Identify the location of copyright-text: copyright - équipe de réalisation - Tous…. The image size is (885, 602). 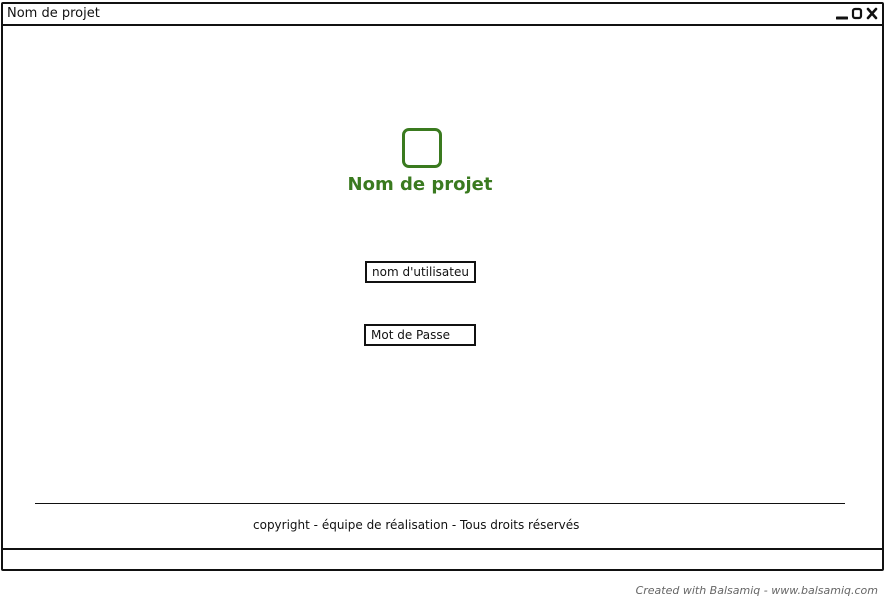
(416, 525).